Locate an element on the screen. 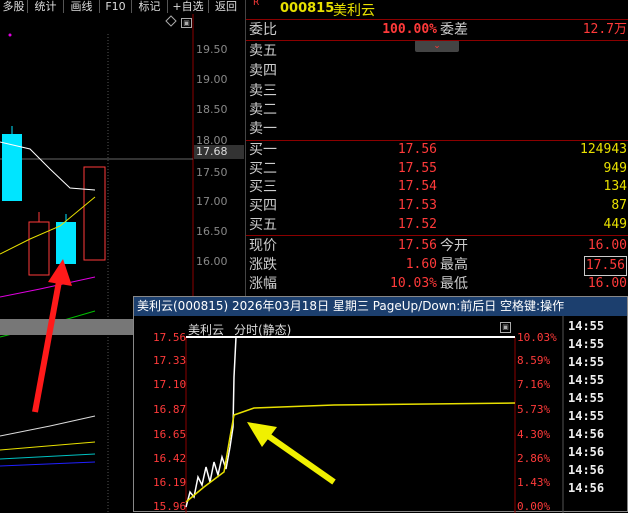 Image resolution: width=628 pixels, height=513 pixels. stat-label: 涨跌 is located at coordinates (263, 265).